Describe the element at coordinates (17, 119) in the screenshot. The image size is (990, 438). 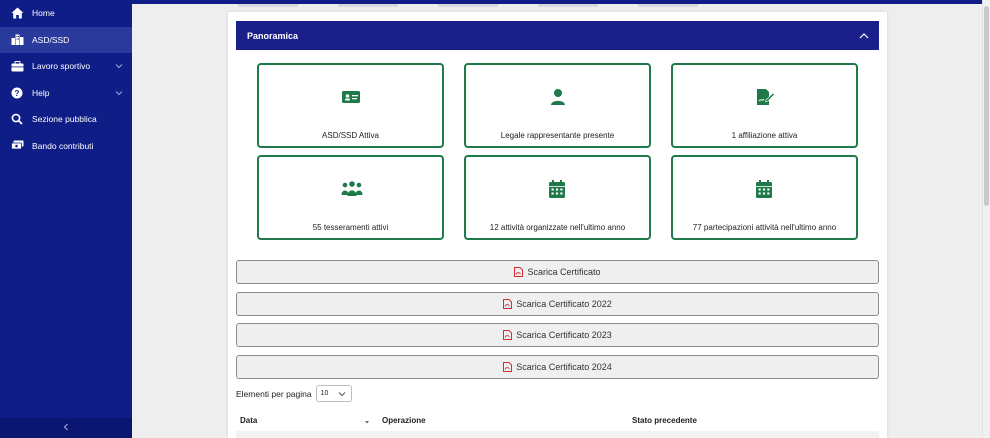
I see `search-icon` at that location.